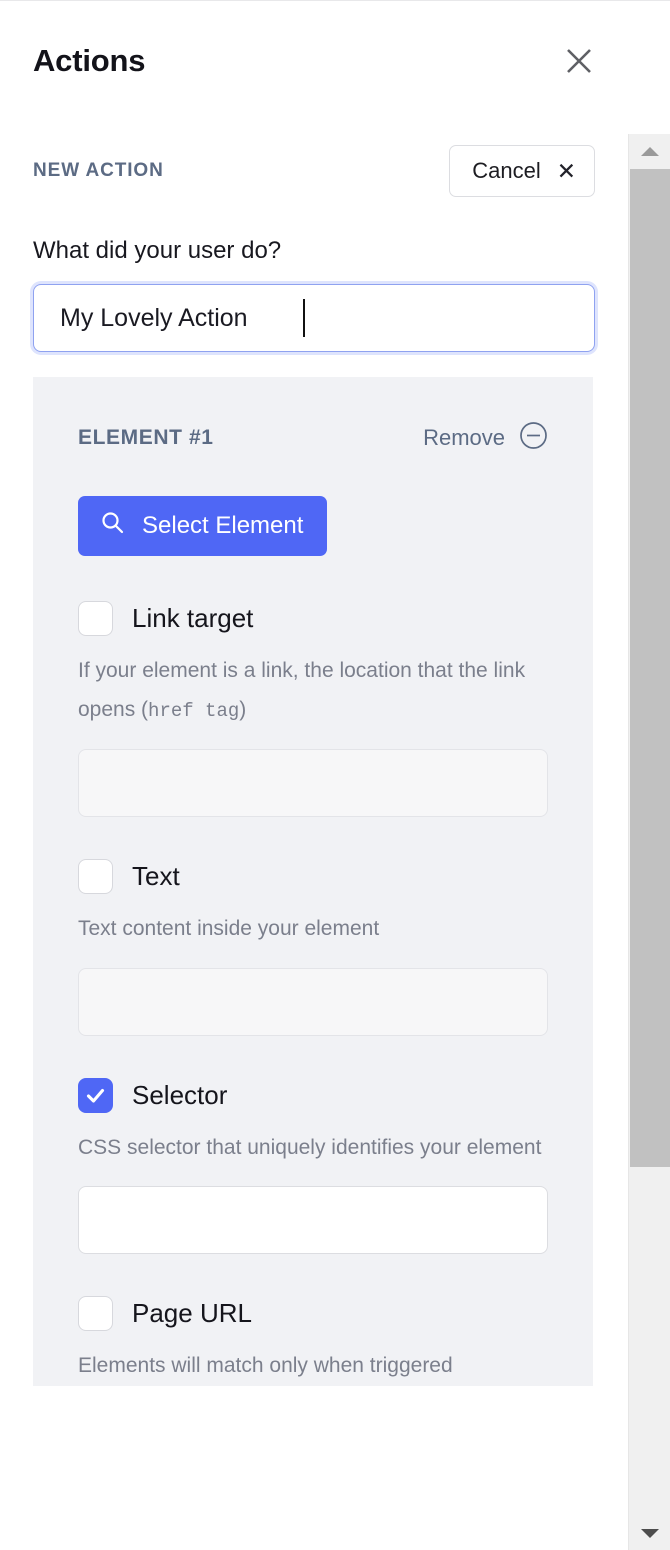  Describe the element at coordinates (98, 170) in the screenshot. I see `section-label-new-action: NEW ACTION` at that location.